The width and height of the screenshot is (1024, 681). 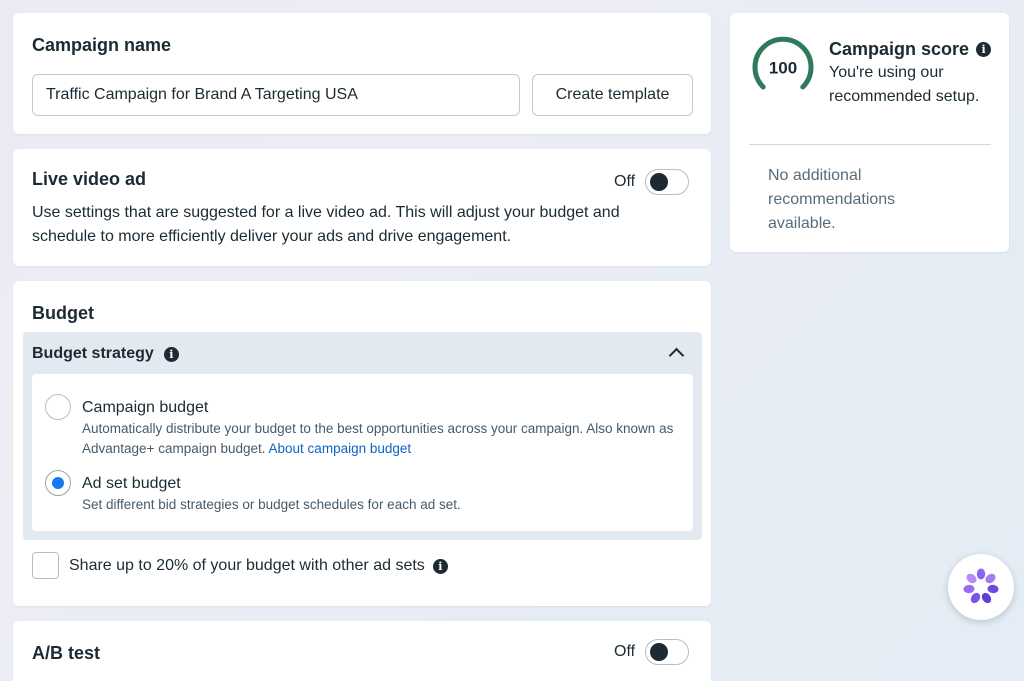 What do you see at coordinates (340, 448) in the screenshot?
I see `about-campaign-budget-link: About campaign budget` at bounding box center [340, 448].